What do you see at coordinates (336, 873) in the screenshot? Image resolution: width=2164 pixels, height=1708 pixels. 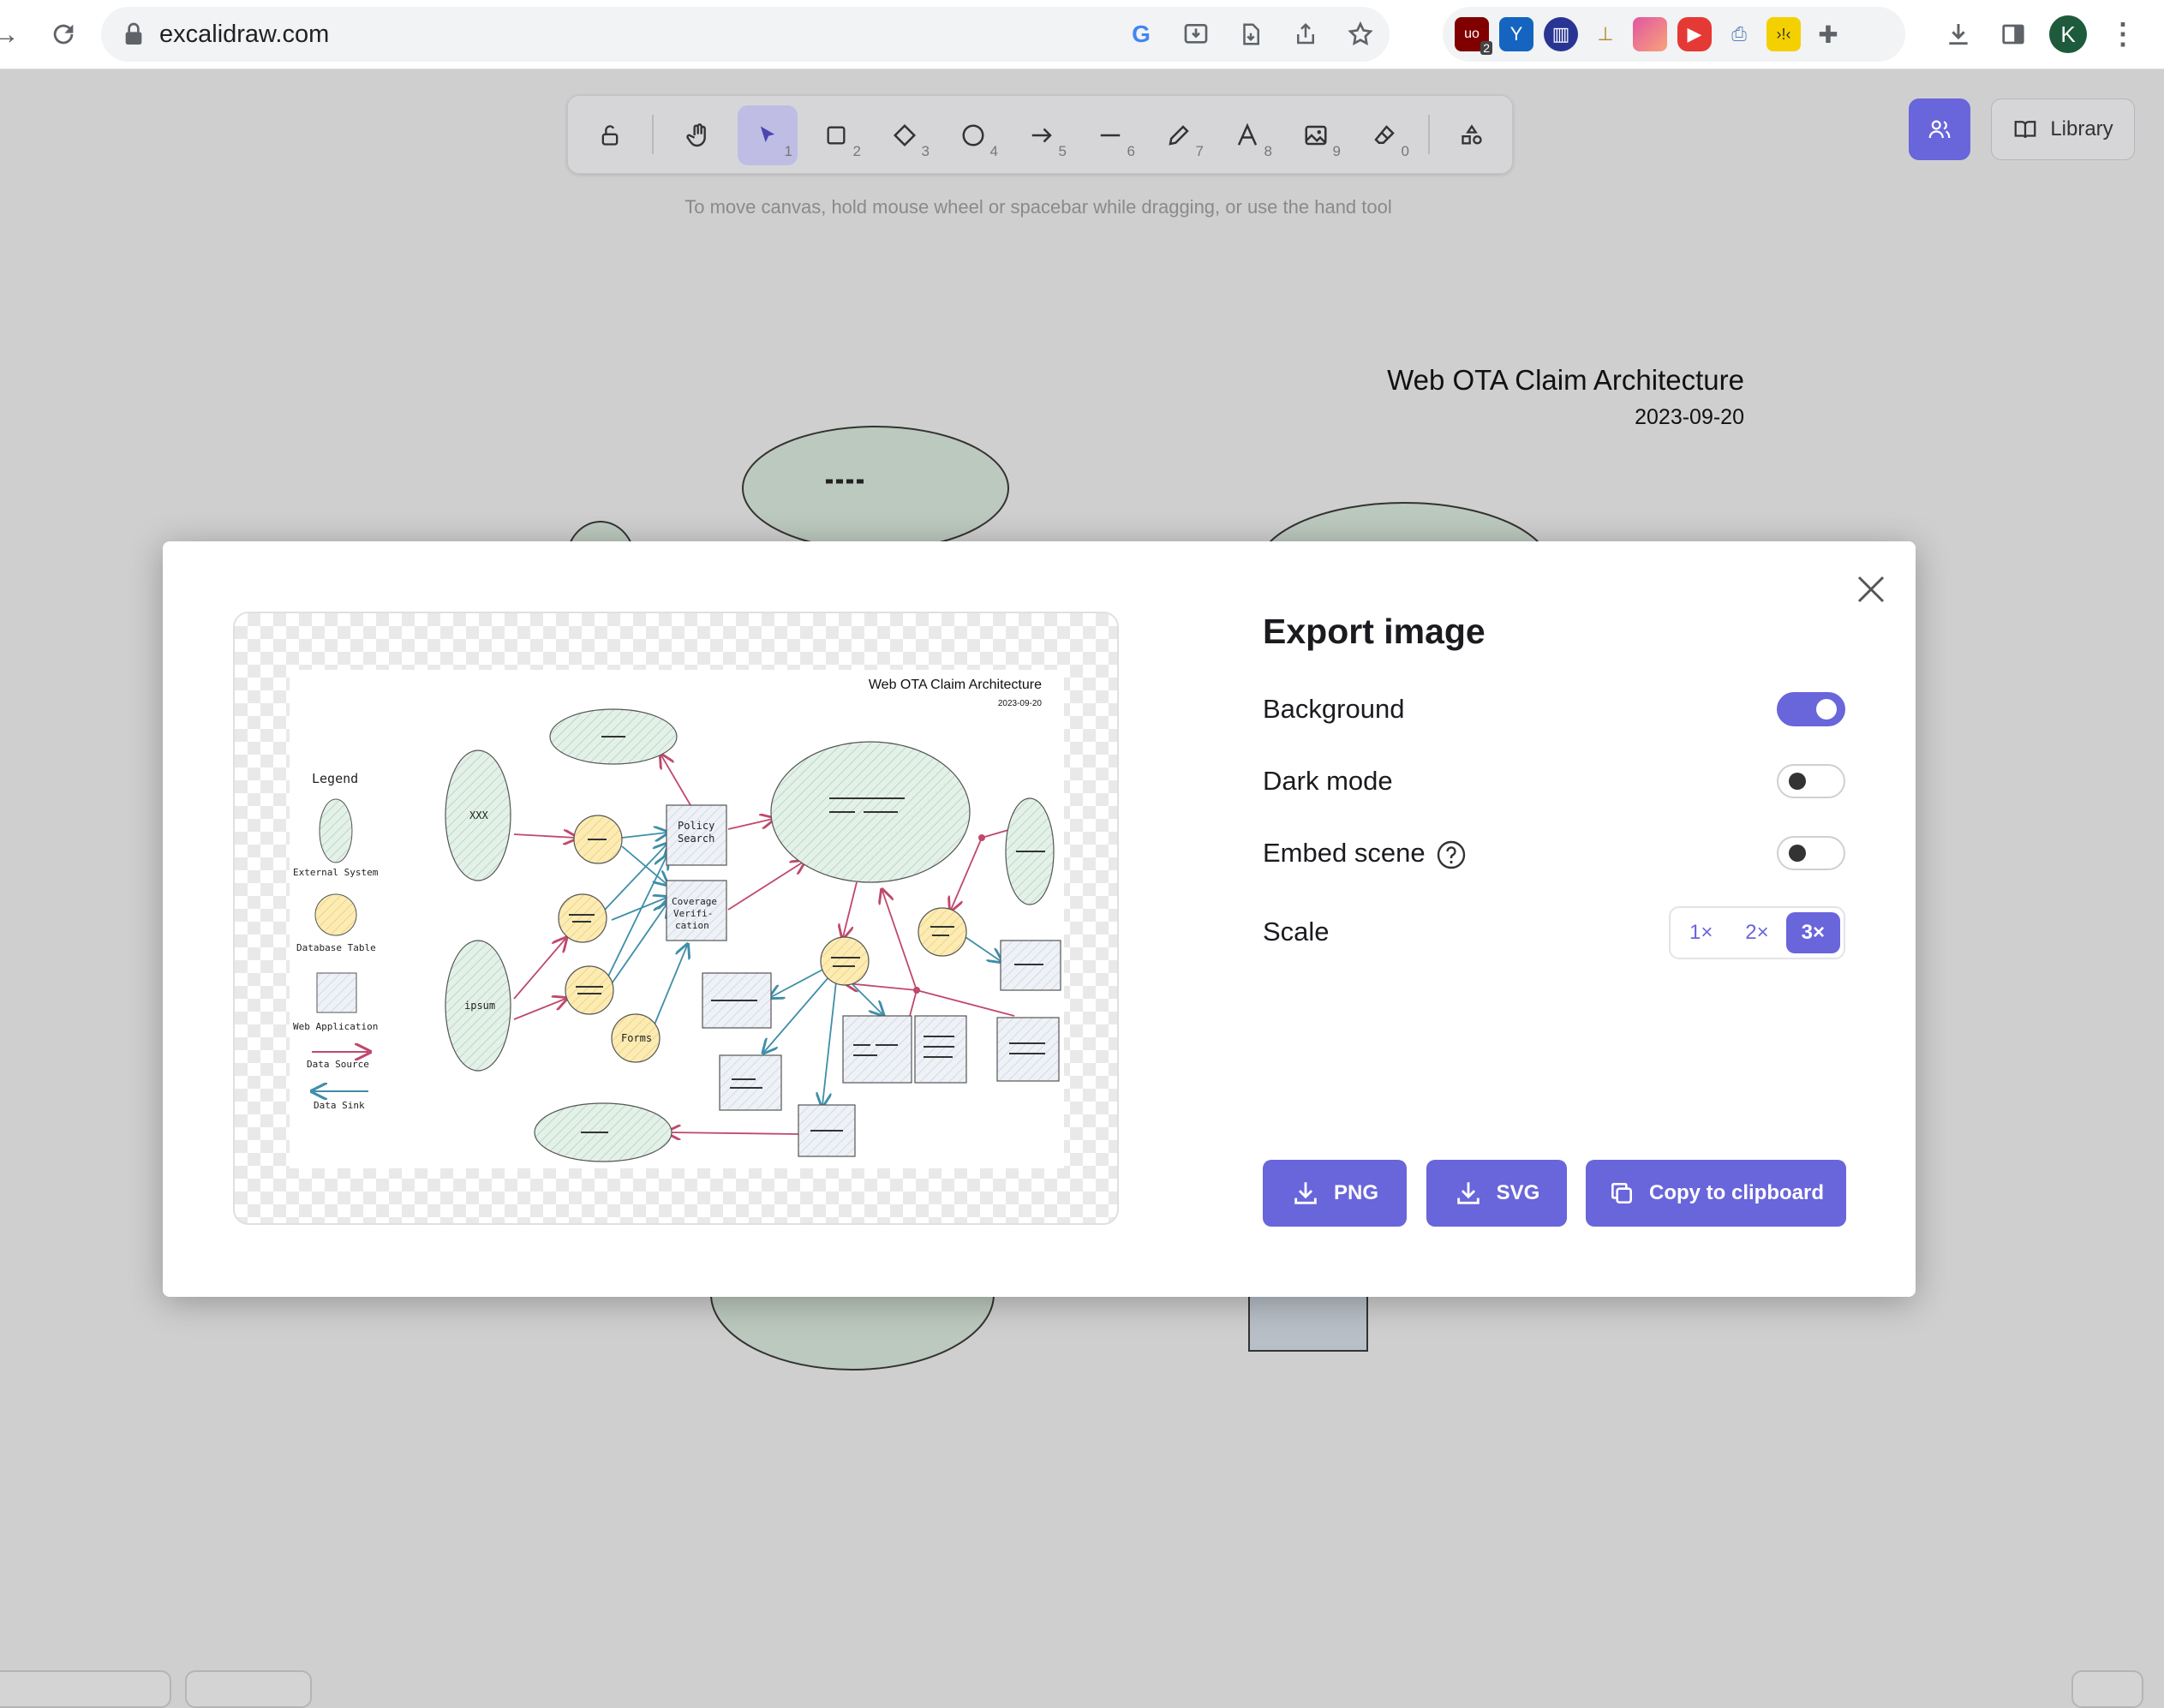 I see `legend-external-system-label: External System` at bounding box center [336, 873].